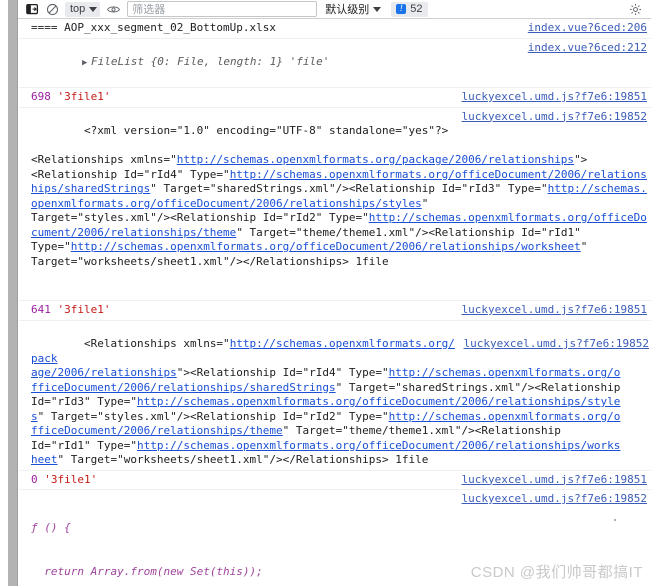 The width and height of the screenshot is (651, 586). I want to click on log-level-label: 默认级别, so click(347, 10).